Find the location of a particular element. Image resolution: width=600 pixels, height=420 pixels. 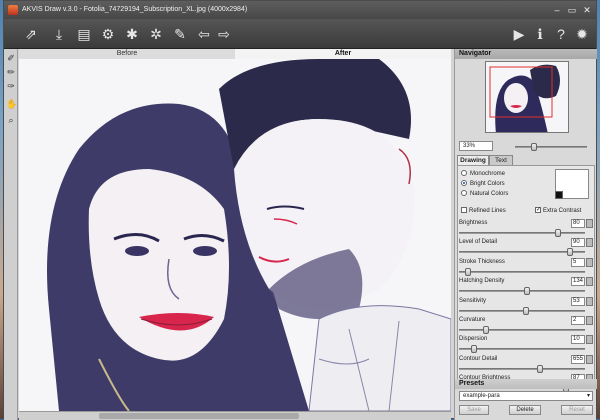

open-icon: ⇗ is located at coordinates (31, 34).